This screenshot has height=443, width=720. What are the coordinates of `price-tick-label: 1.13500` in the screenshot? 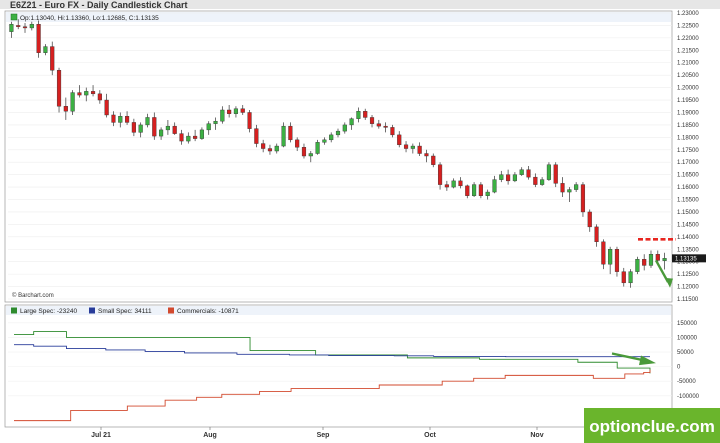 It's located at (688, 250).